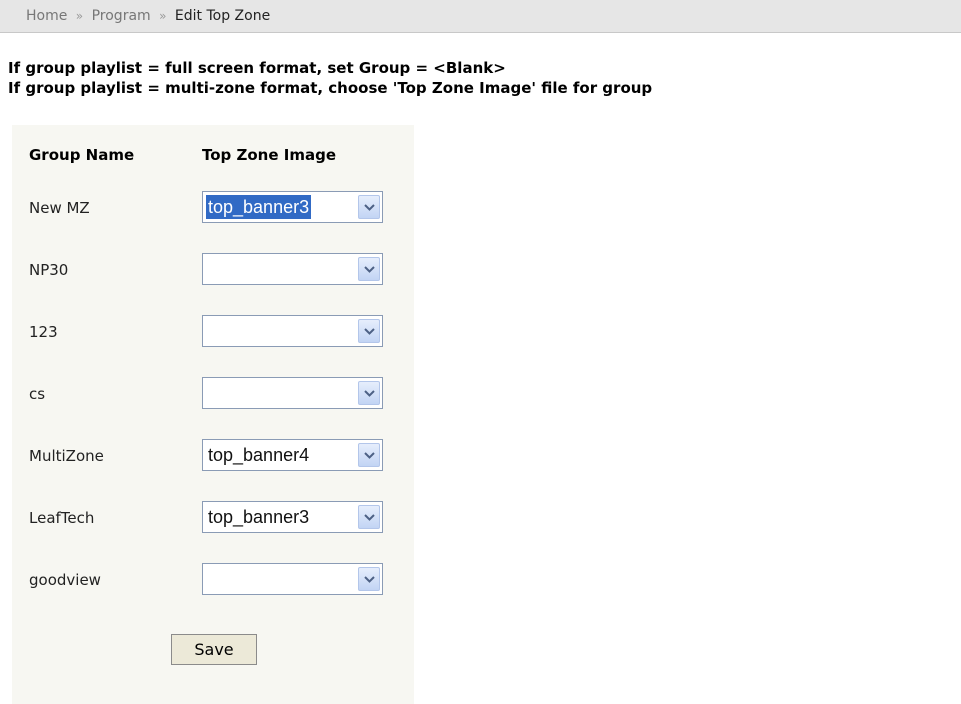 This screenshot has width=961, height=704. What do you see at coordinates (65, 580) in the screenshot?
I see `group-name-cell: goodview` at bounding box center [65, 580].